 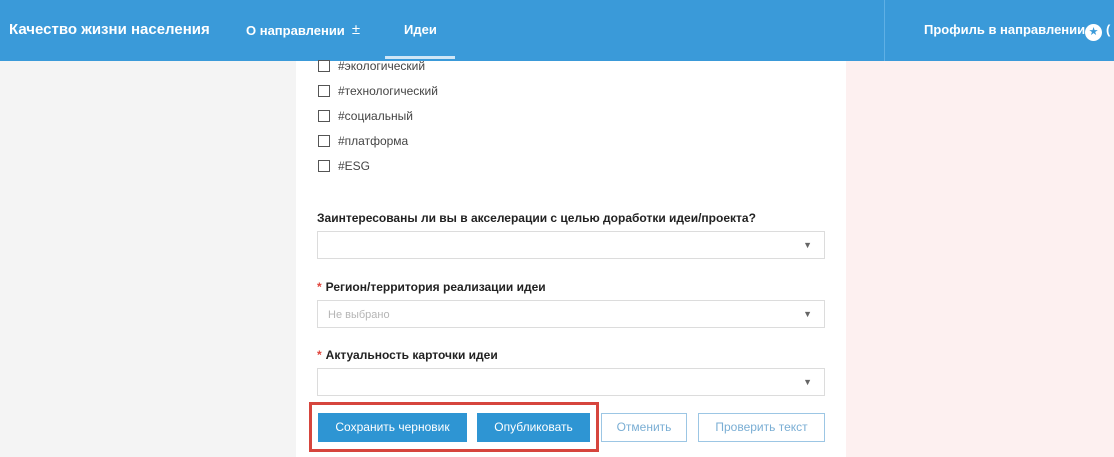 I want to click on plus-minus-icon: ±, so click(x=356, y=29).